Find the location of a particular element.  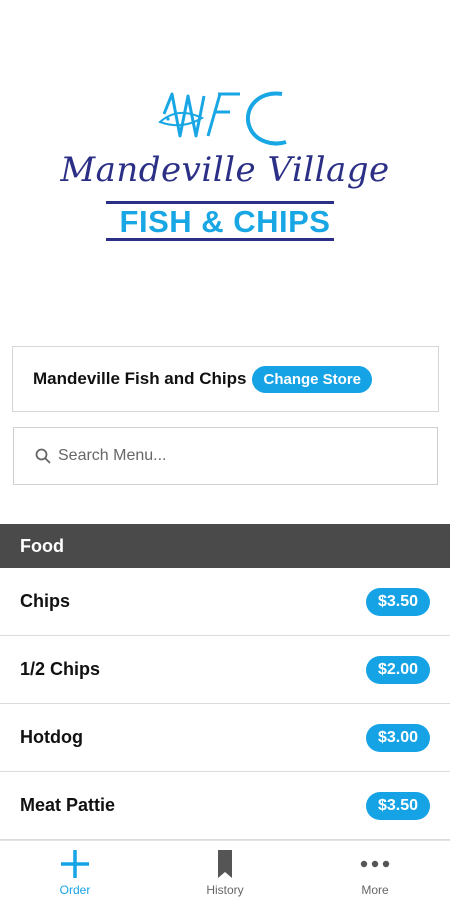

menu-item: Meat Pattie $3.50 is located at coordinates (225, 806).